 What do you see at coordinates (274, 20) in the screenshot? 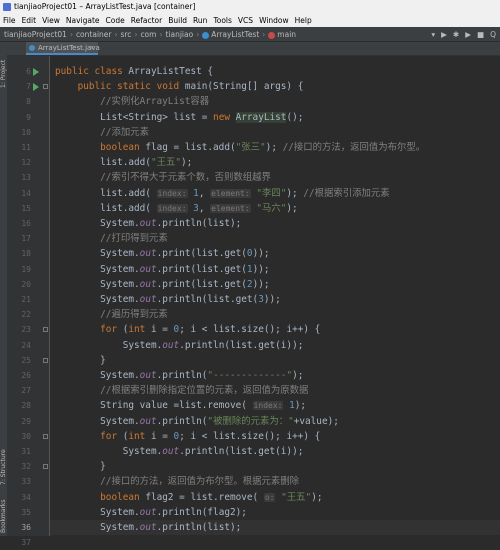
I see `menu-item-window: Window` at bounding box center [274, 20].